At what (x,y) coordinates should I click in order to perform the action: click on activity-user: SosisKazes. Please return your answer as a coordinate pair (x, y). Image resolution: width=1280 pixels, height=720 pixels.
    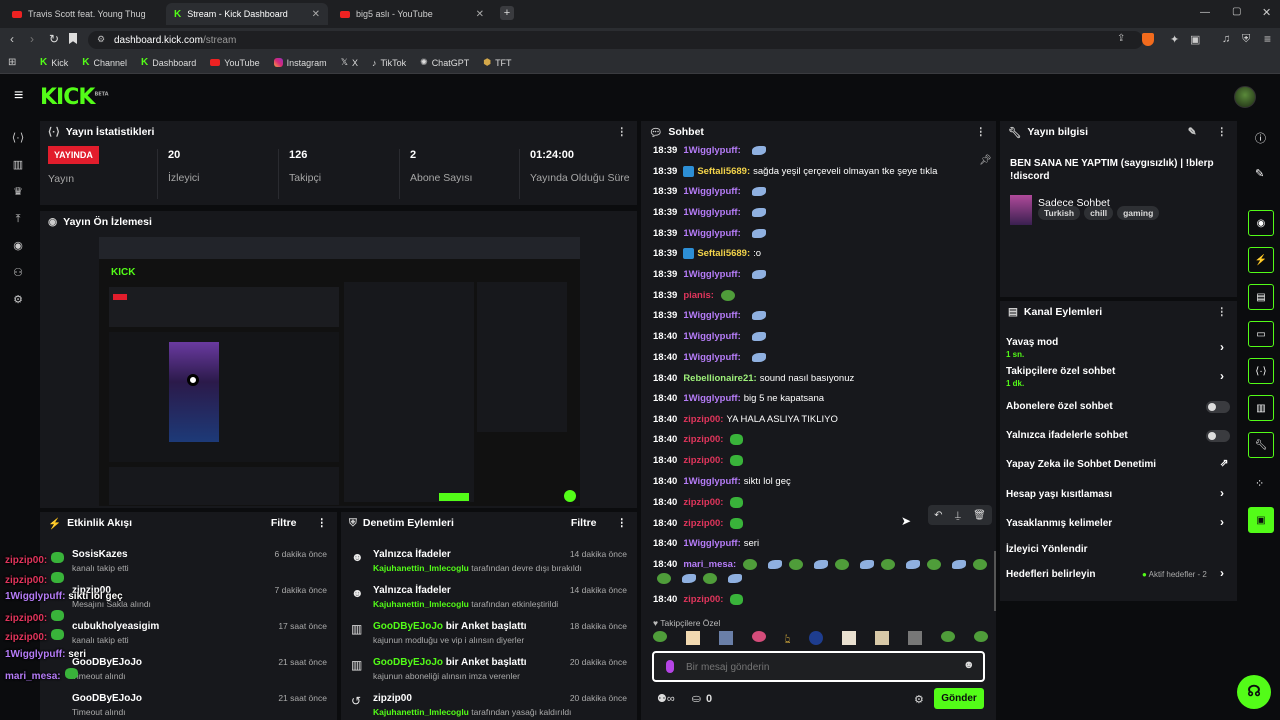
    Looking at the image, I should click on (100, 554).